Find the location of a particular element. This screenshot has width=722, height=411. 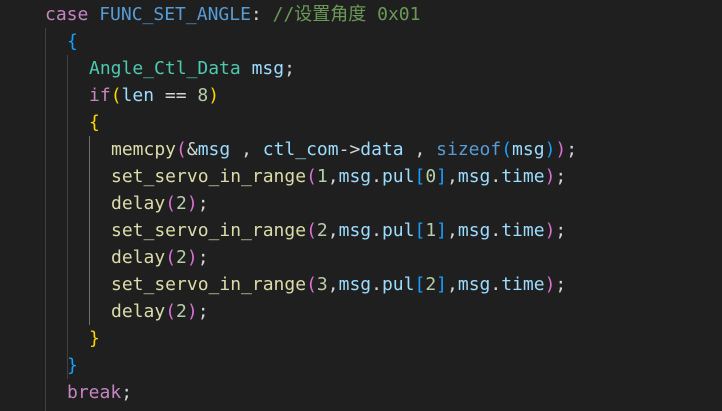

code-token: 8 is located at coordinates (203, 95).